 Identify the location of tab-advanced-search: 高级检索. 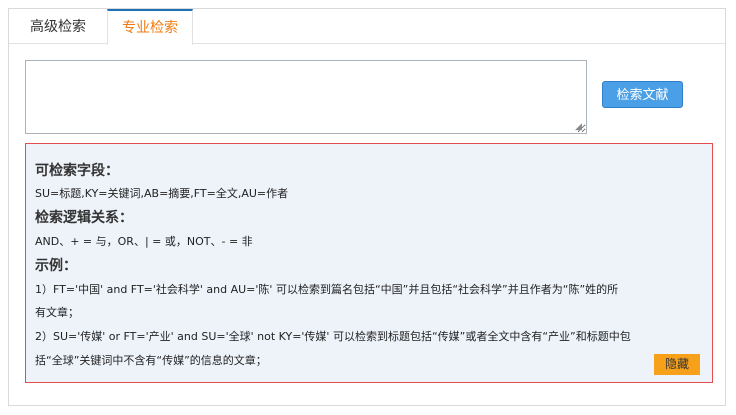
(58, 26).